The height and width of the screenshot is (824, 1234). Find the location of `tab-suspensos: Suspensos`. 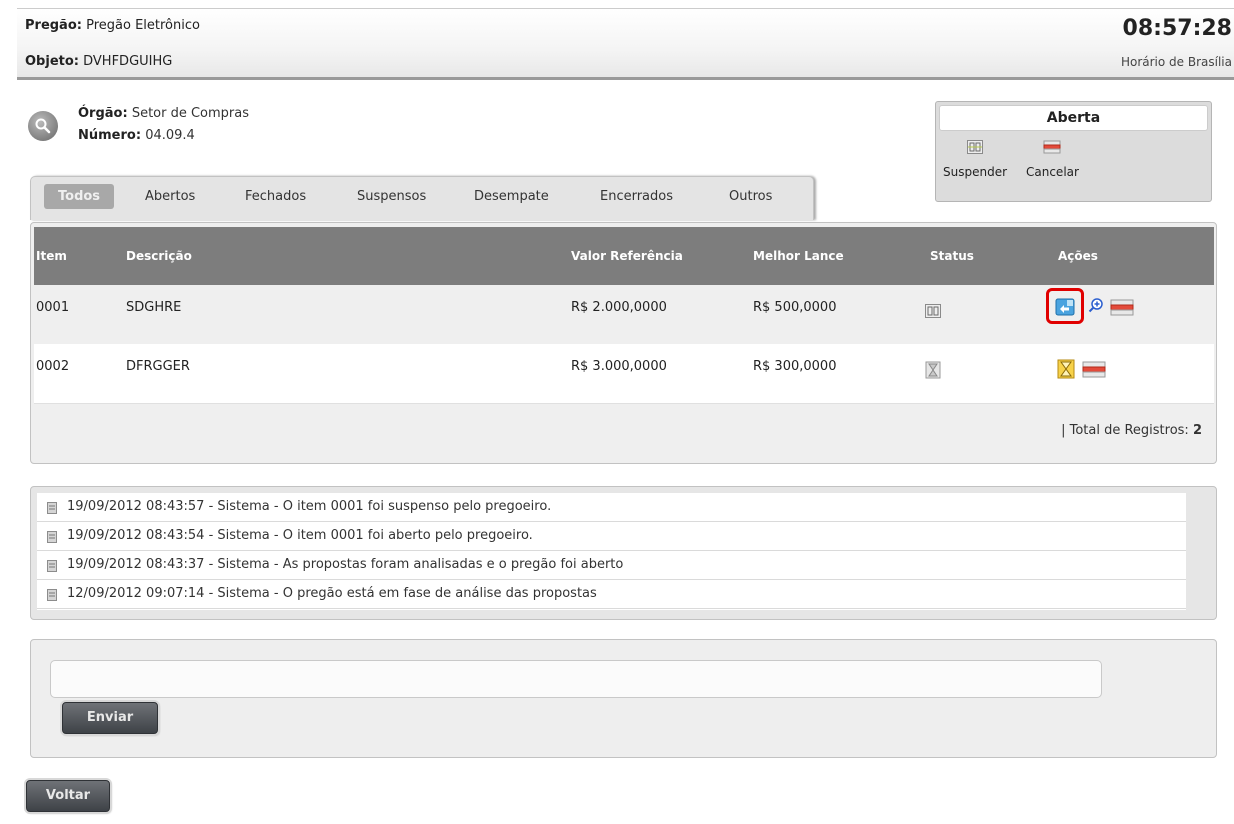

tab-suspensos: Suspensos is located at coordinates (391, 196).